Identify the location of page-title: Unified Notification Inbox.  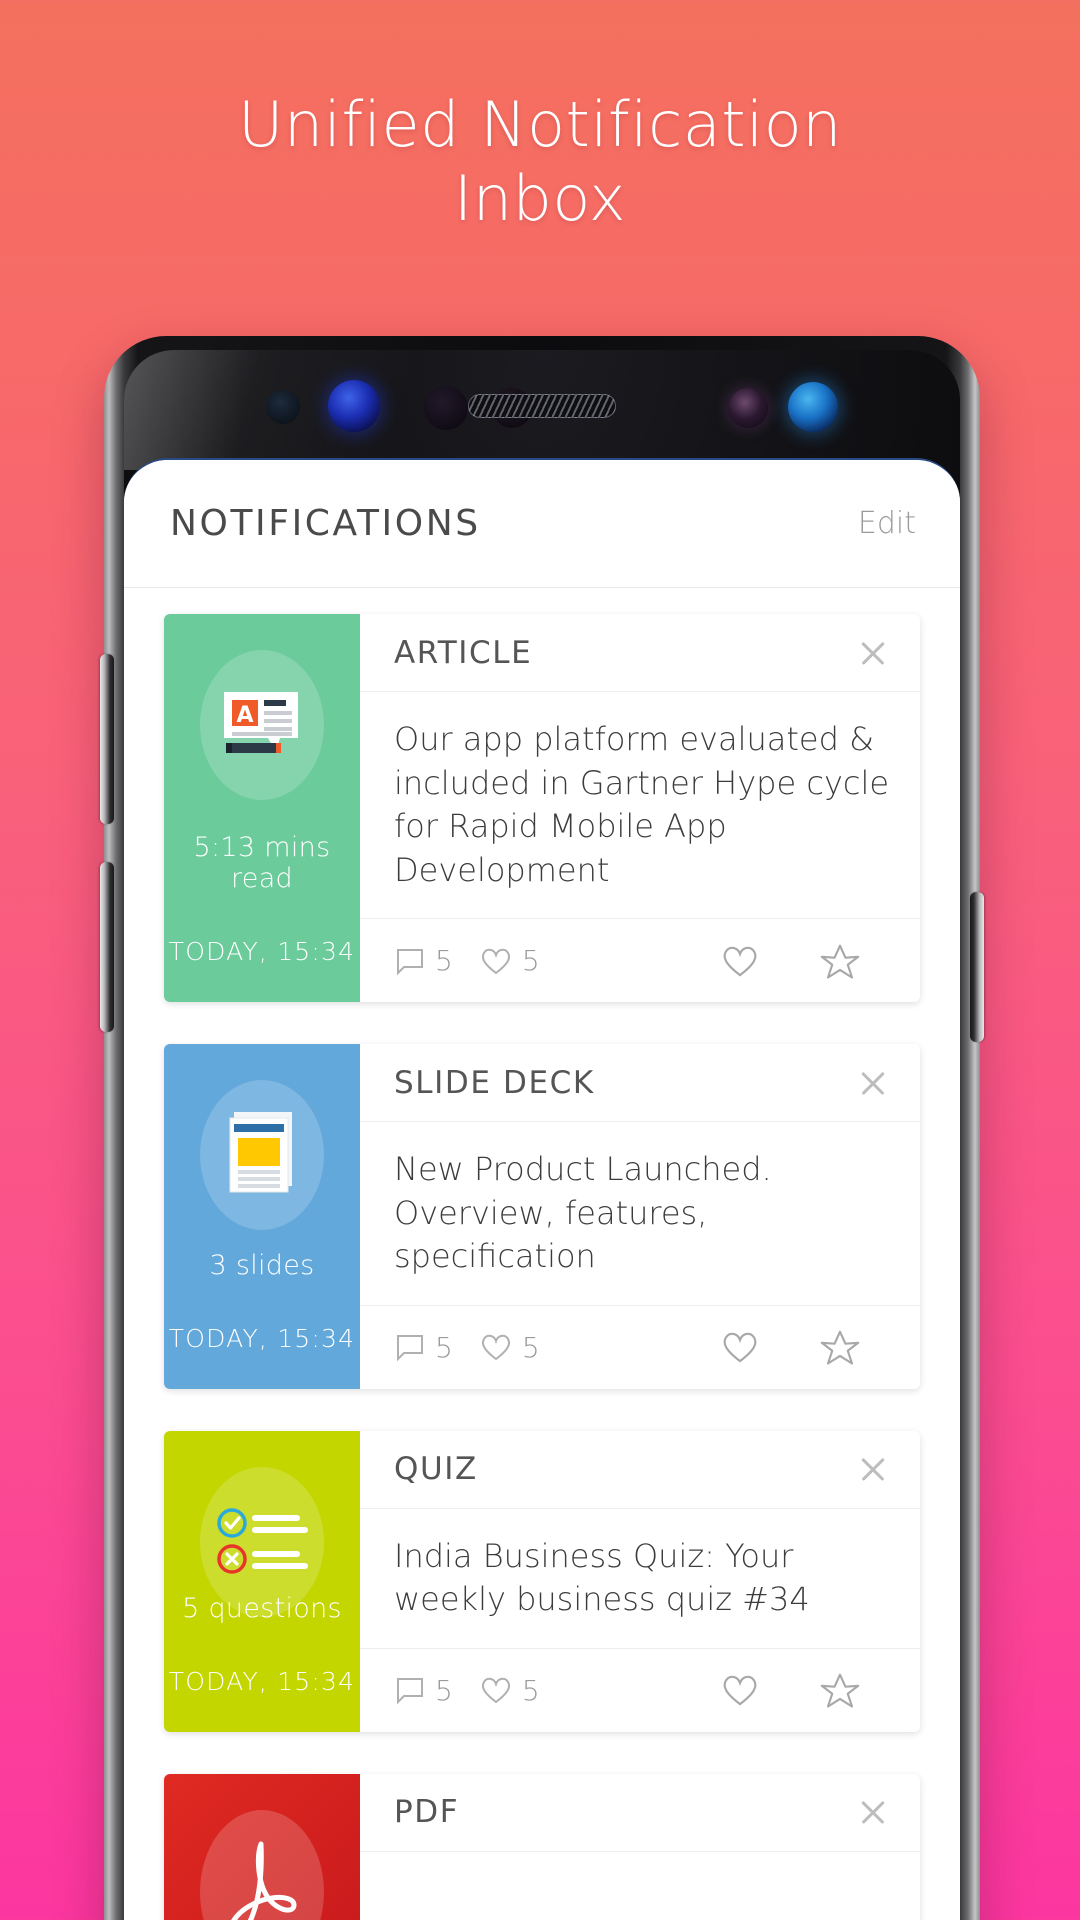
(540, 162).